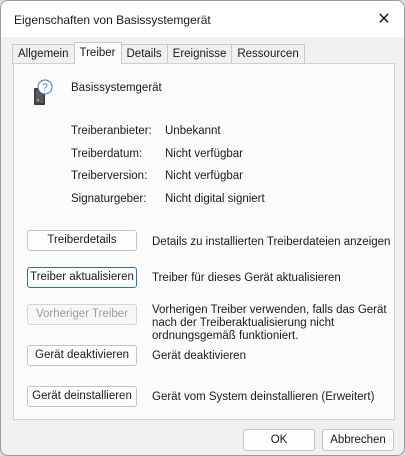 The width and height of the screenshot is (405, 456). What do you see at coordinates (82, 277) in the screenshot?
I see `update-driver-button: Treiber aktualisieren` at bounding box center [82, 277].